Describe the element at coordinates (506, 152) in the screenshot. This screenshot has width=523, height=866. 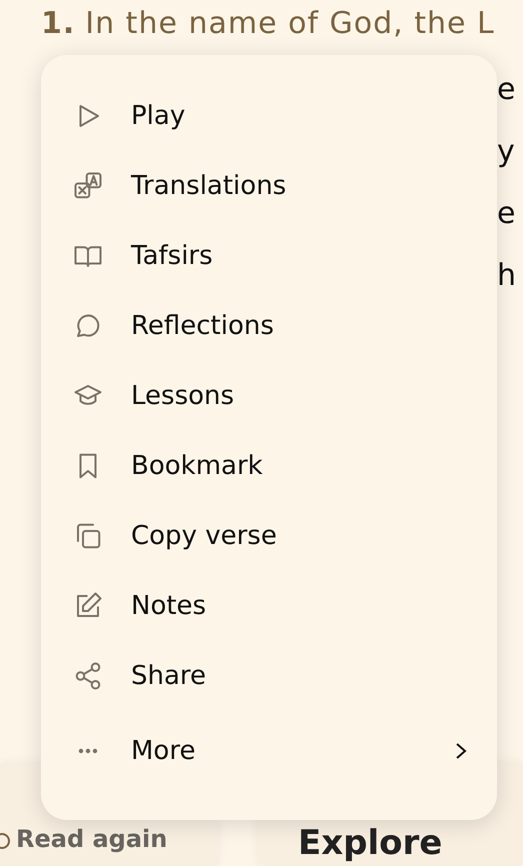
I see `verse-text: y` at that location.